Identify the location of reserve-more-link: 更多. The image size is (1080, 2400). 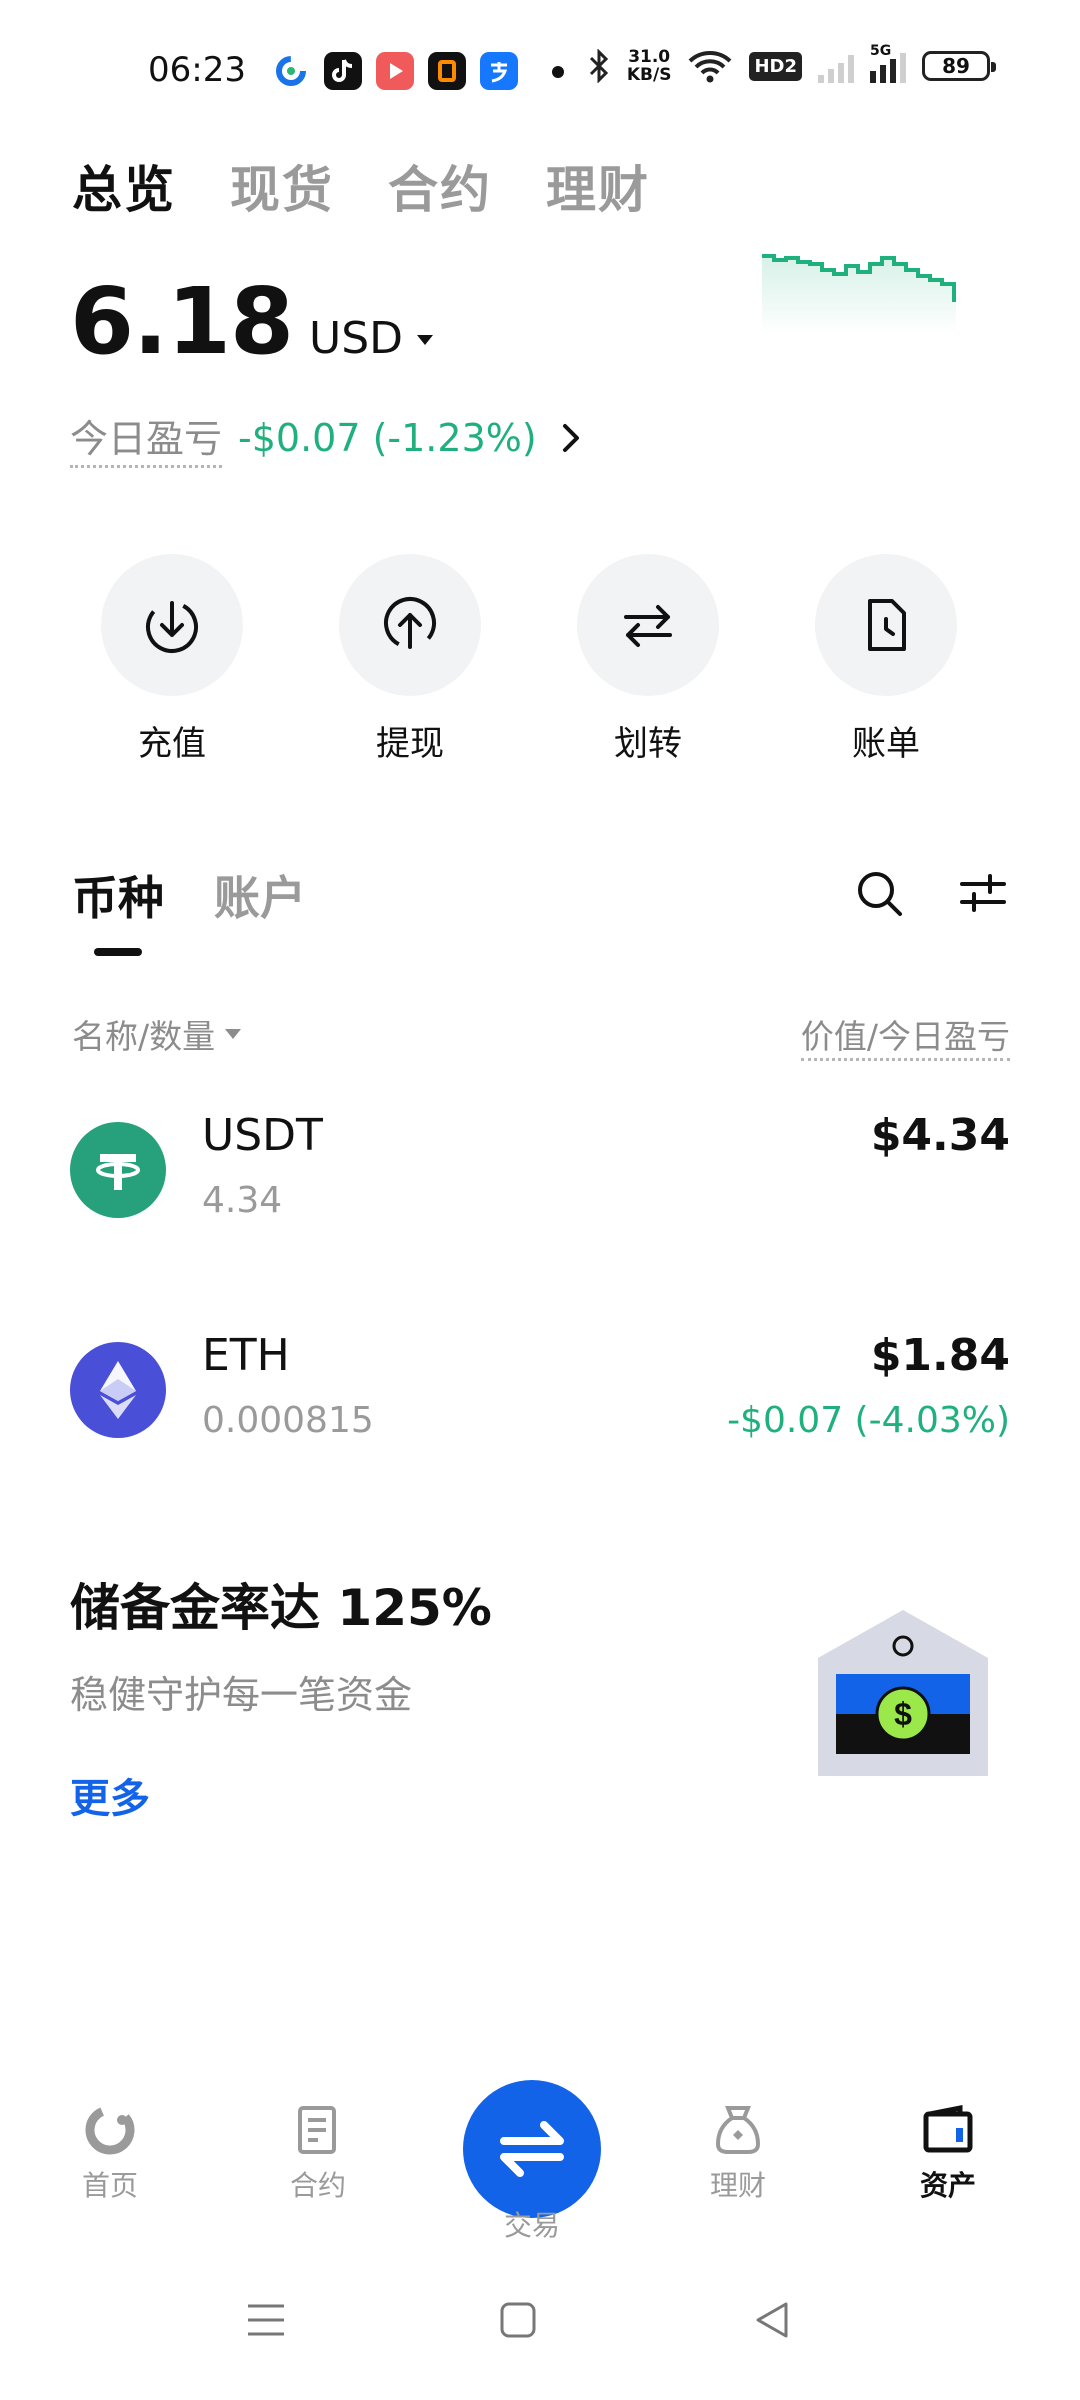
(110, 1795).